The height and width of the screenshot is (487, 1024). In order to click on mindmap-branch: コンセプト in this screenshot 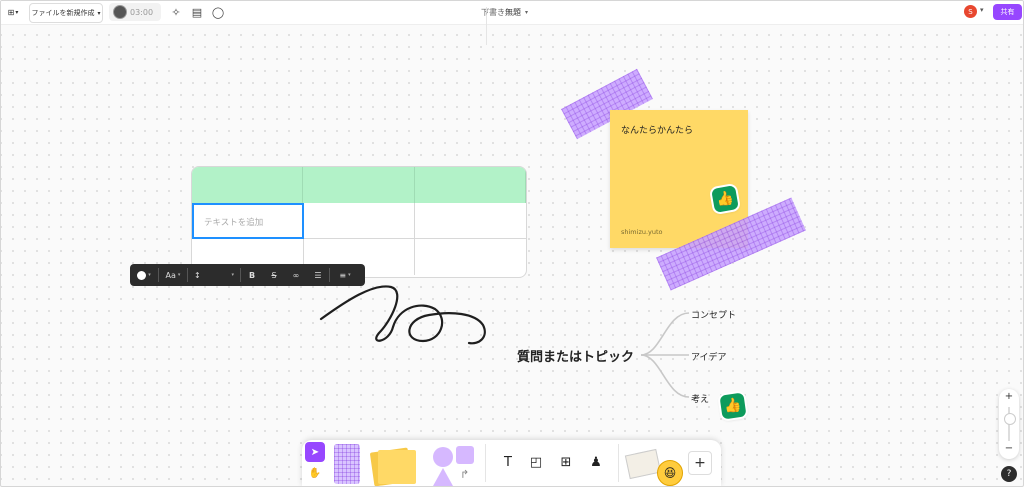, I will do `click(713, 314)`.